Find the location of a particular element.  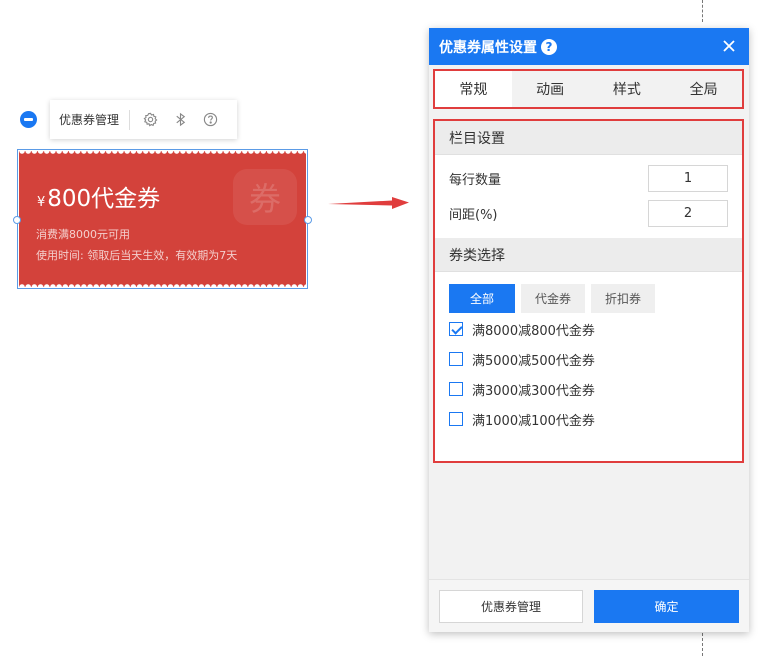

guide-line-bottom is located at coordinates (702, 642).